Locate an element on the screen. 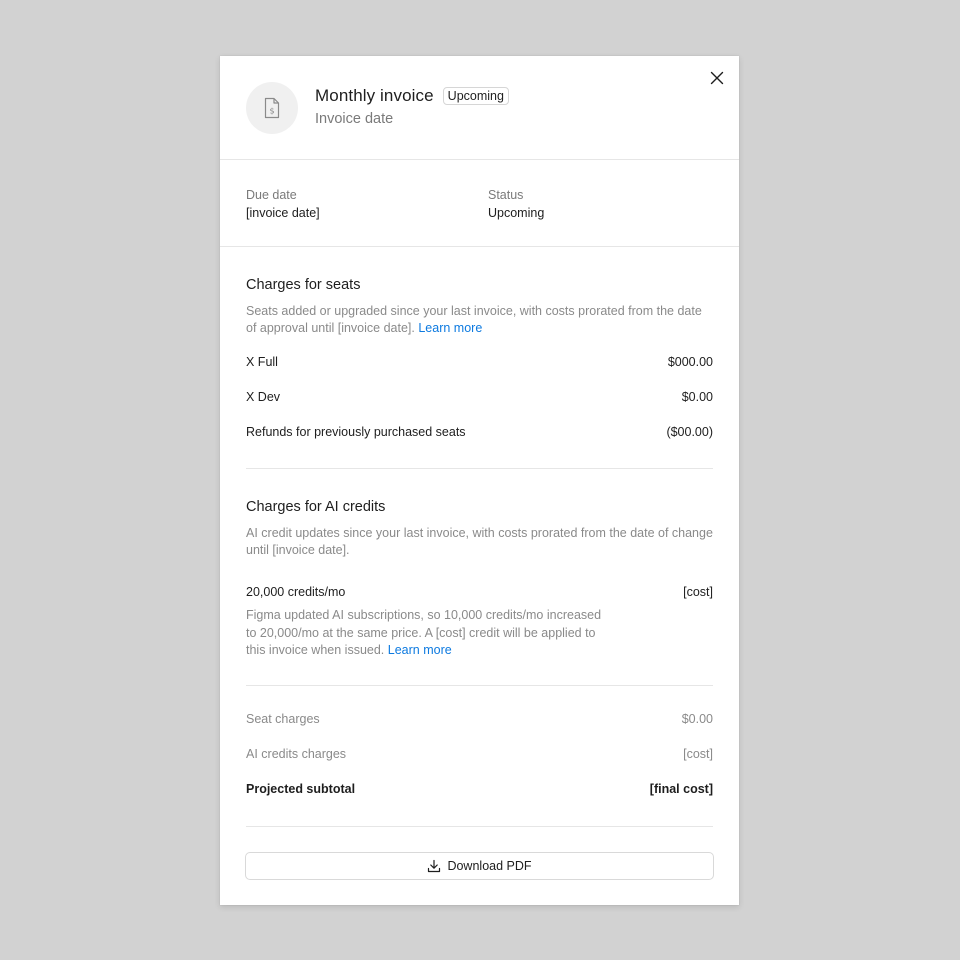 This screenshot has height=960, width=960. seats-title: Charges for seats is located at coordinates (303, 285).